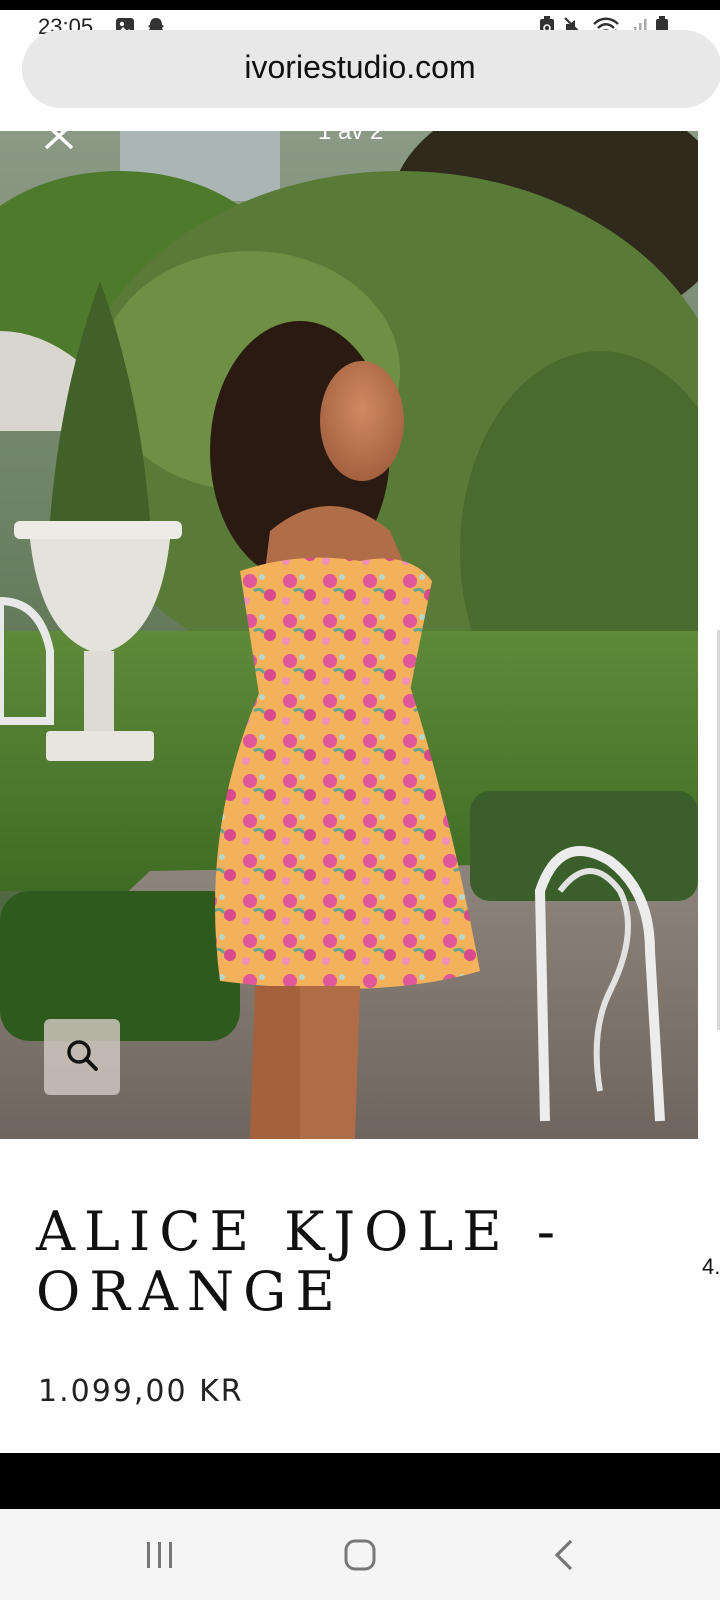  Describe the element at coordinates (564, 1555) in the screenshot. I see `back-icon` at that location.